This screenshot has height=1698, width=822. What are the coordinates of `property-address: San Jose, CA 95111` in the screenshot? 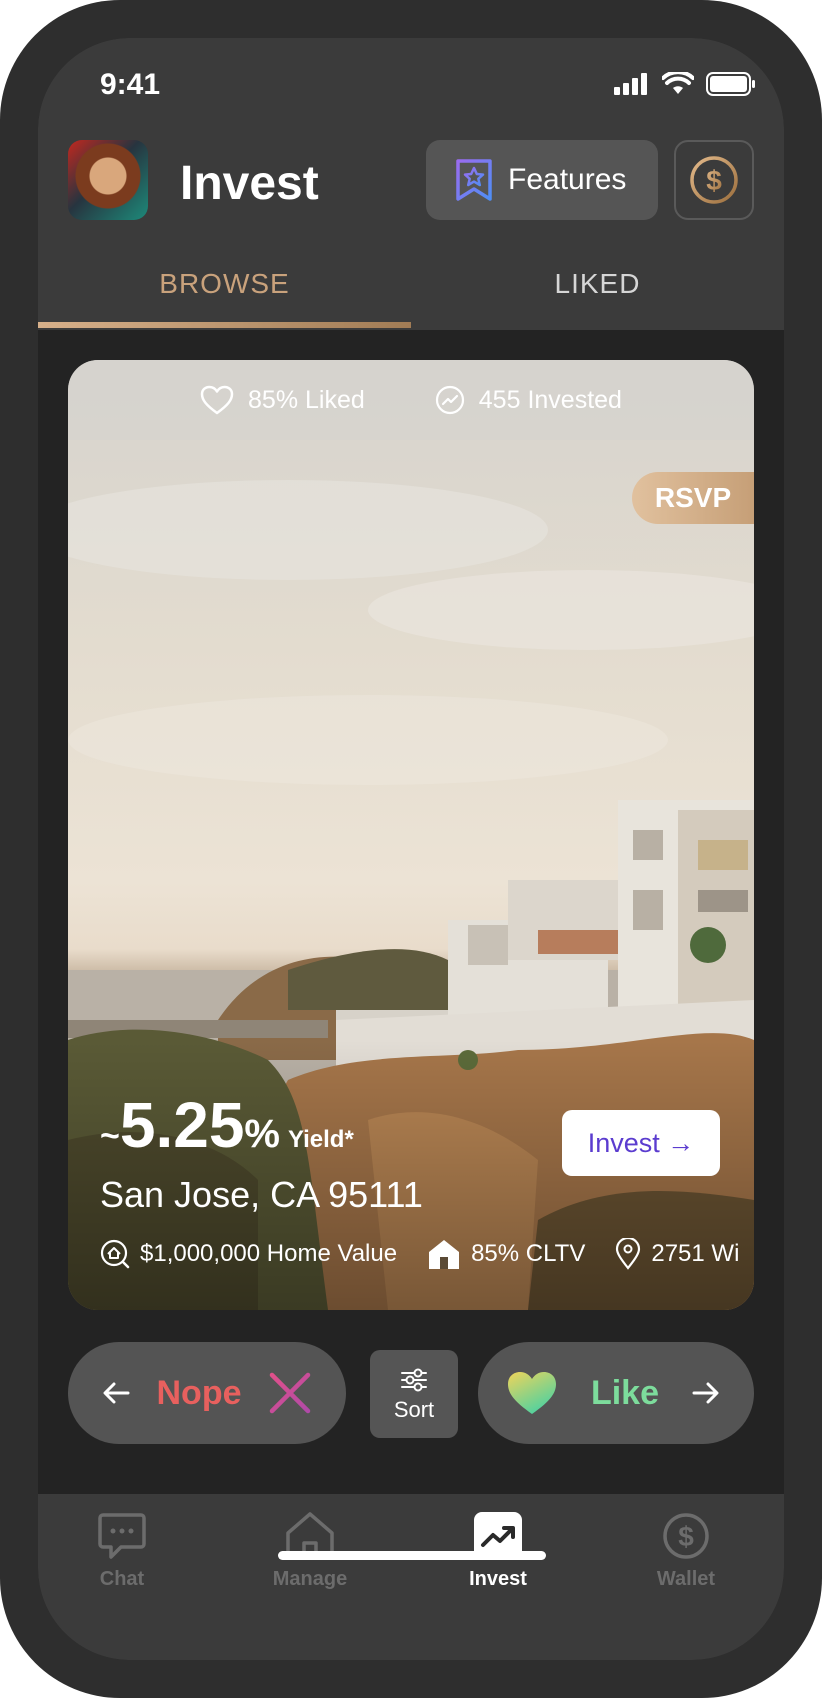 It's located at (261, 1194).